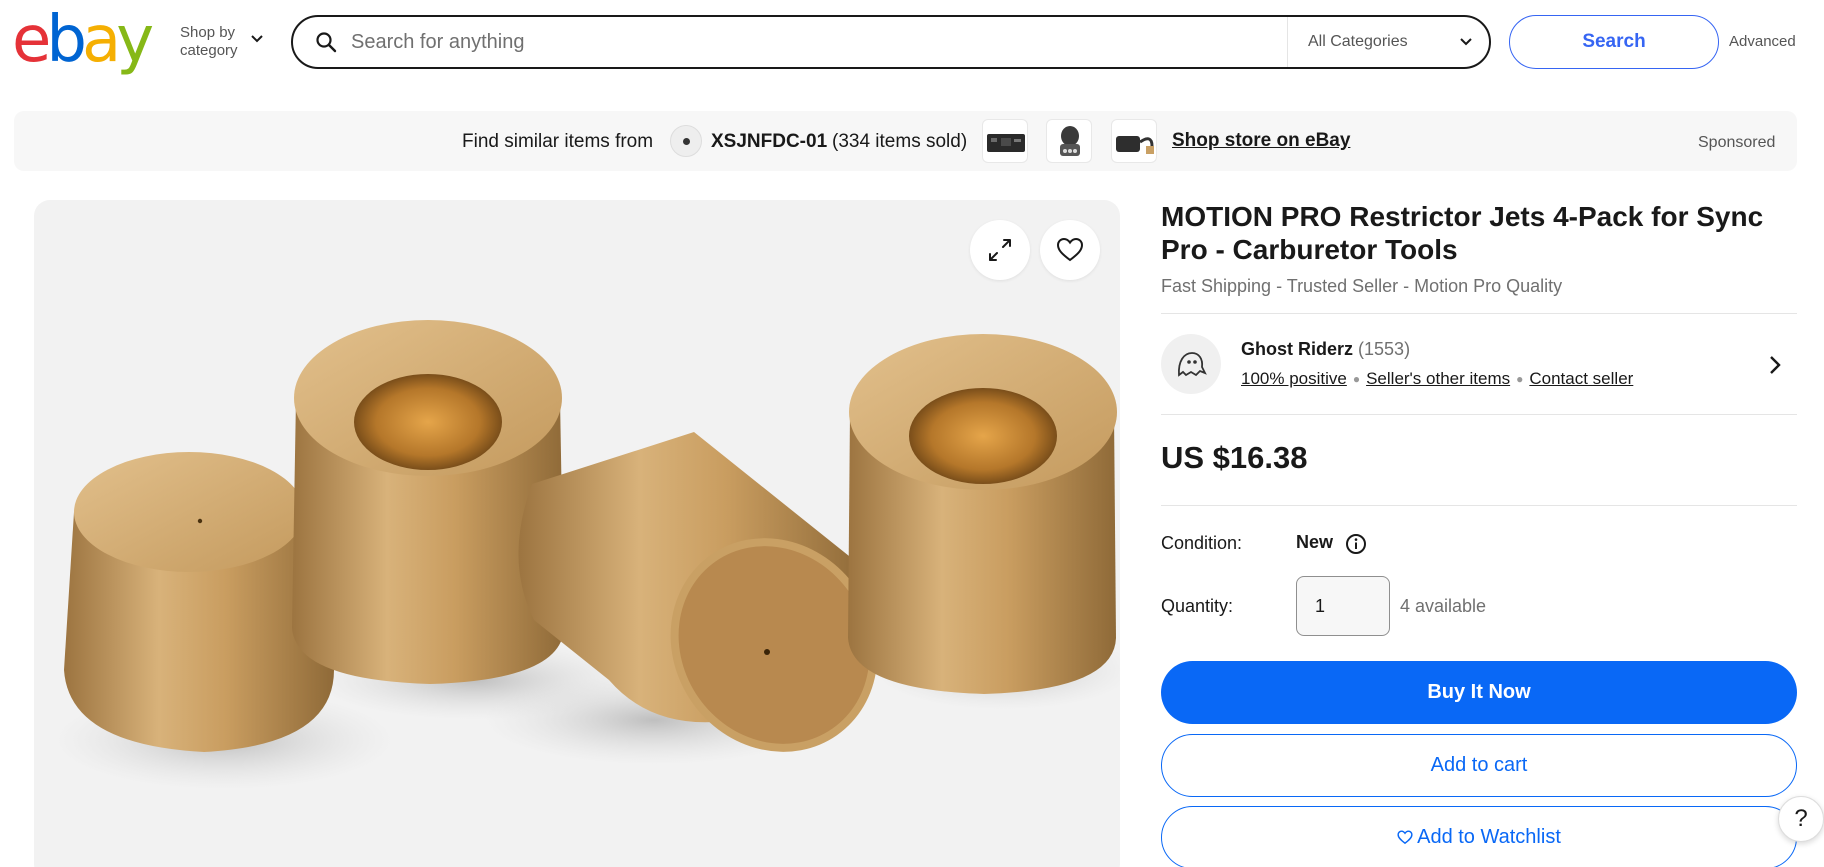  What do you see at coordinates (1358, 41) in the screenshot?
I see `category-select-value: All Categories` at bounding box center [1358, 41].